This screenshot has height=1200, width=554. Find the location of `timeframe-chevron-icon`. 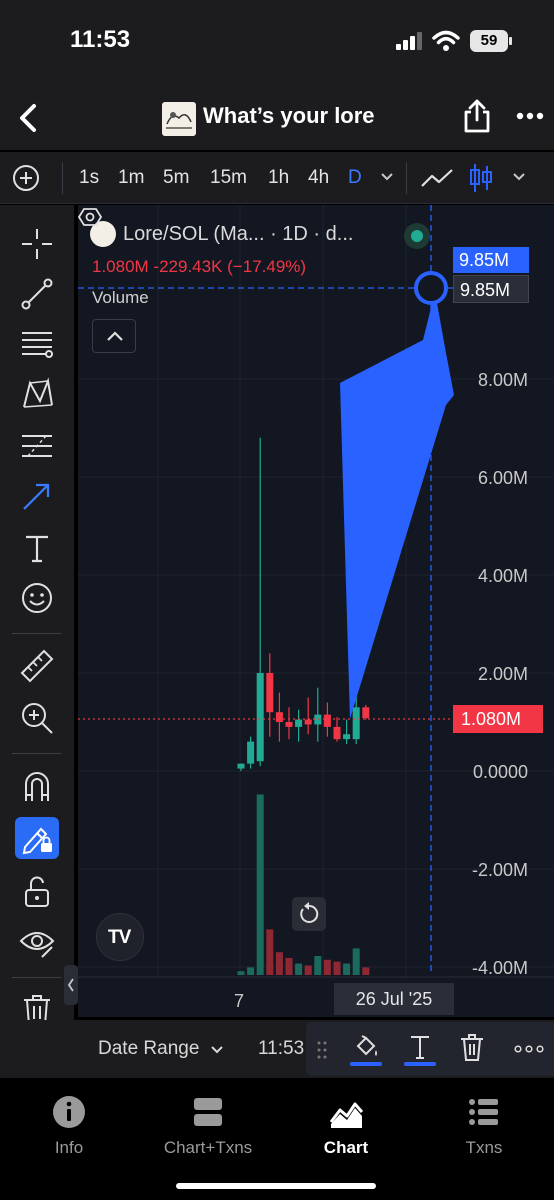

timeframe-chevron-icon is located at coordinates (387, 177).